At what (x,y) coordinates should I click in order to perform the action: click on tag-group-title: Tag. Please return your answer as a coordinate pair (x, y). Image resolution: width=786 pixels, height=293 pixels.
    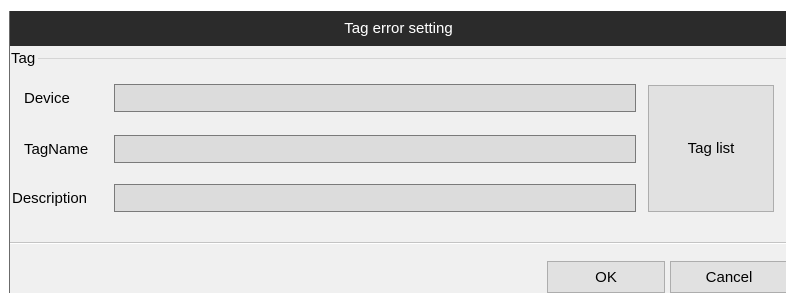
    Looking at the image, I should click on (25, 59).